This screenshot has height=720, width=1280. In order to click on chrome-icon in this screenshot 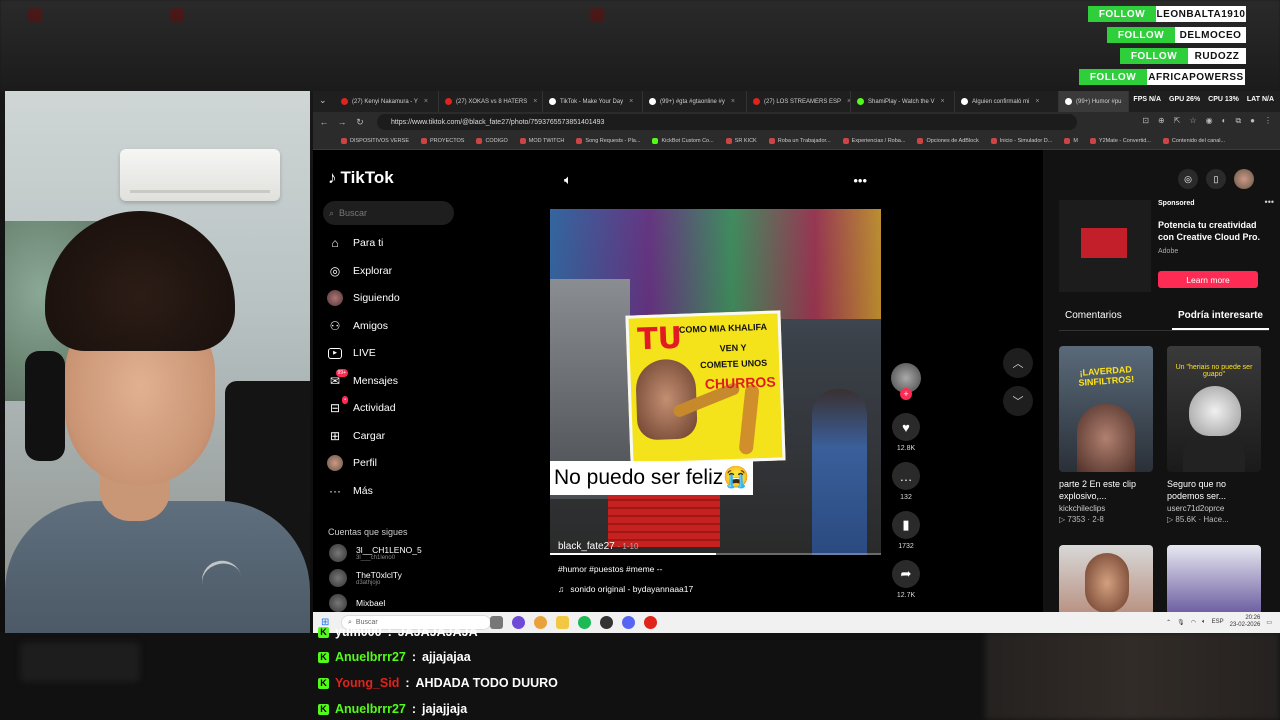, I will do `click(540, 622)`.